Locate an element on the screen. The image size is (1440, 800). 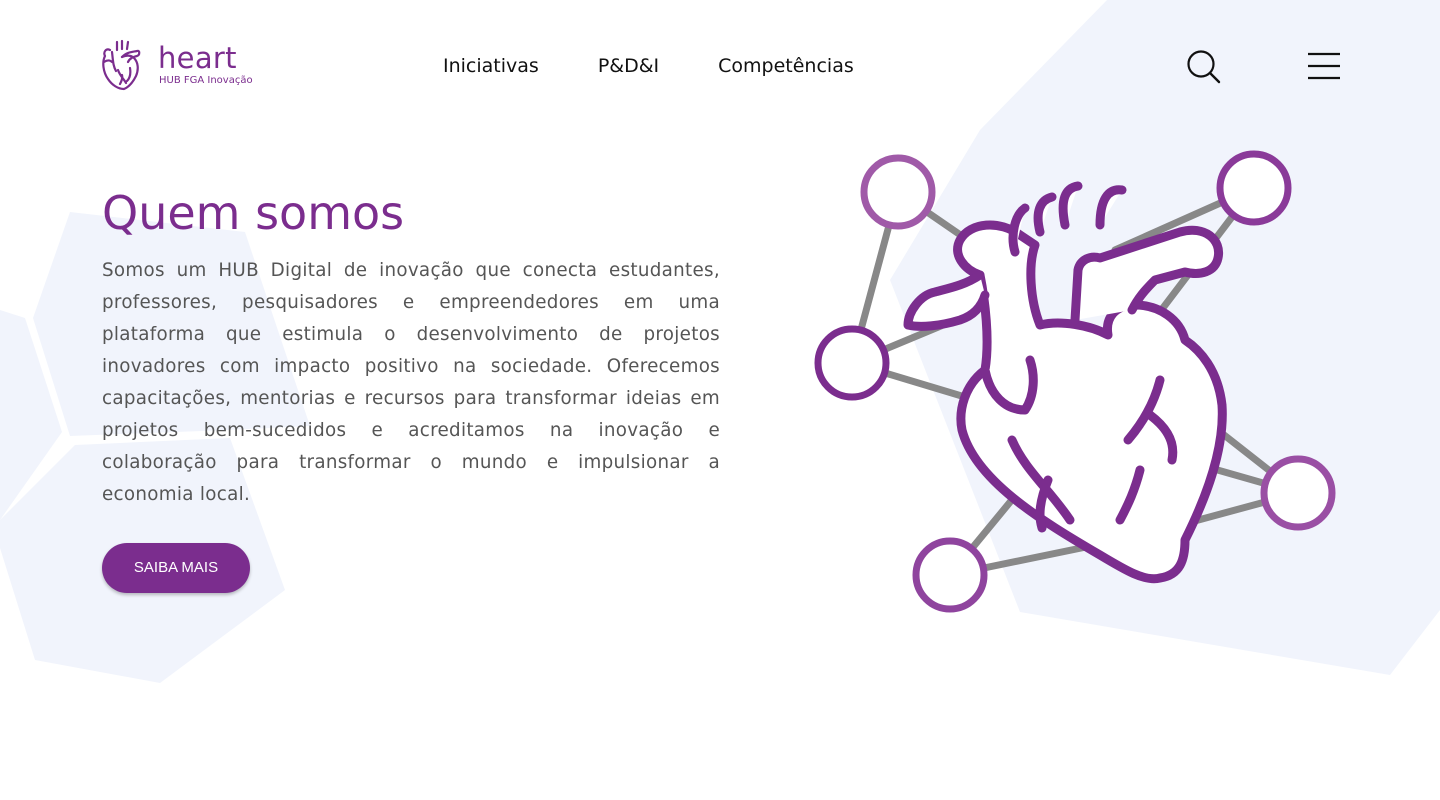
saiba-mais-button: SAIBA MAIS is located at coordinates (176, 568).